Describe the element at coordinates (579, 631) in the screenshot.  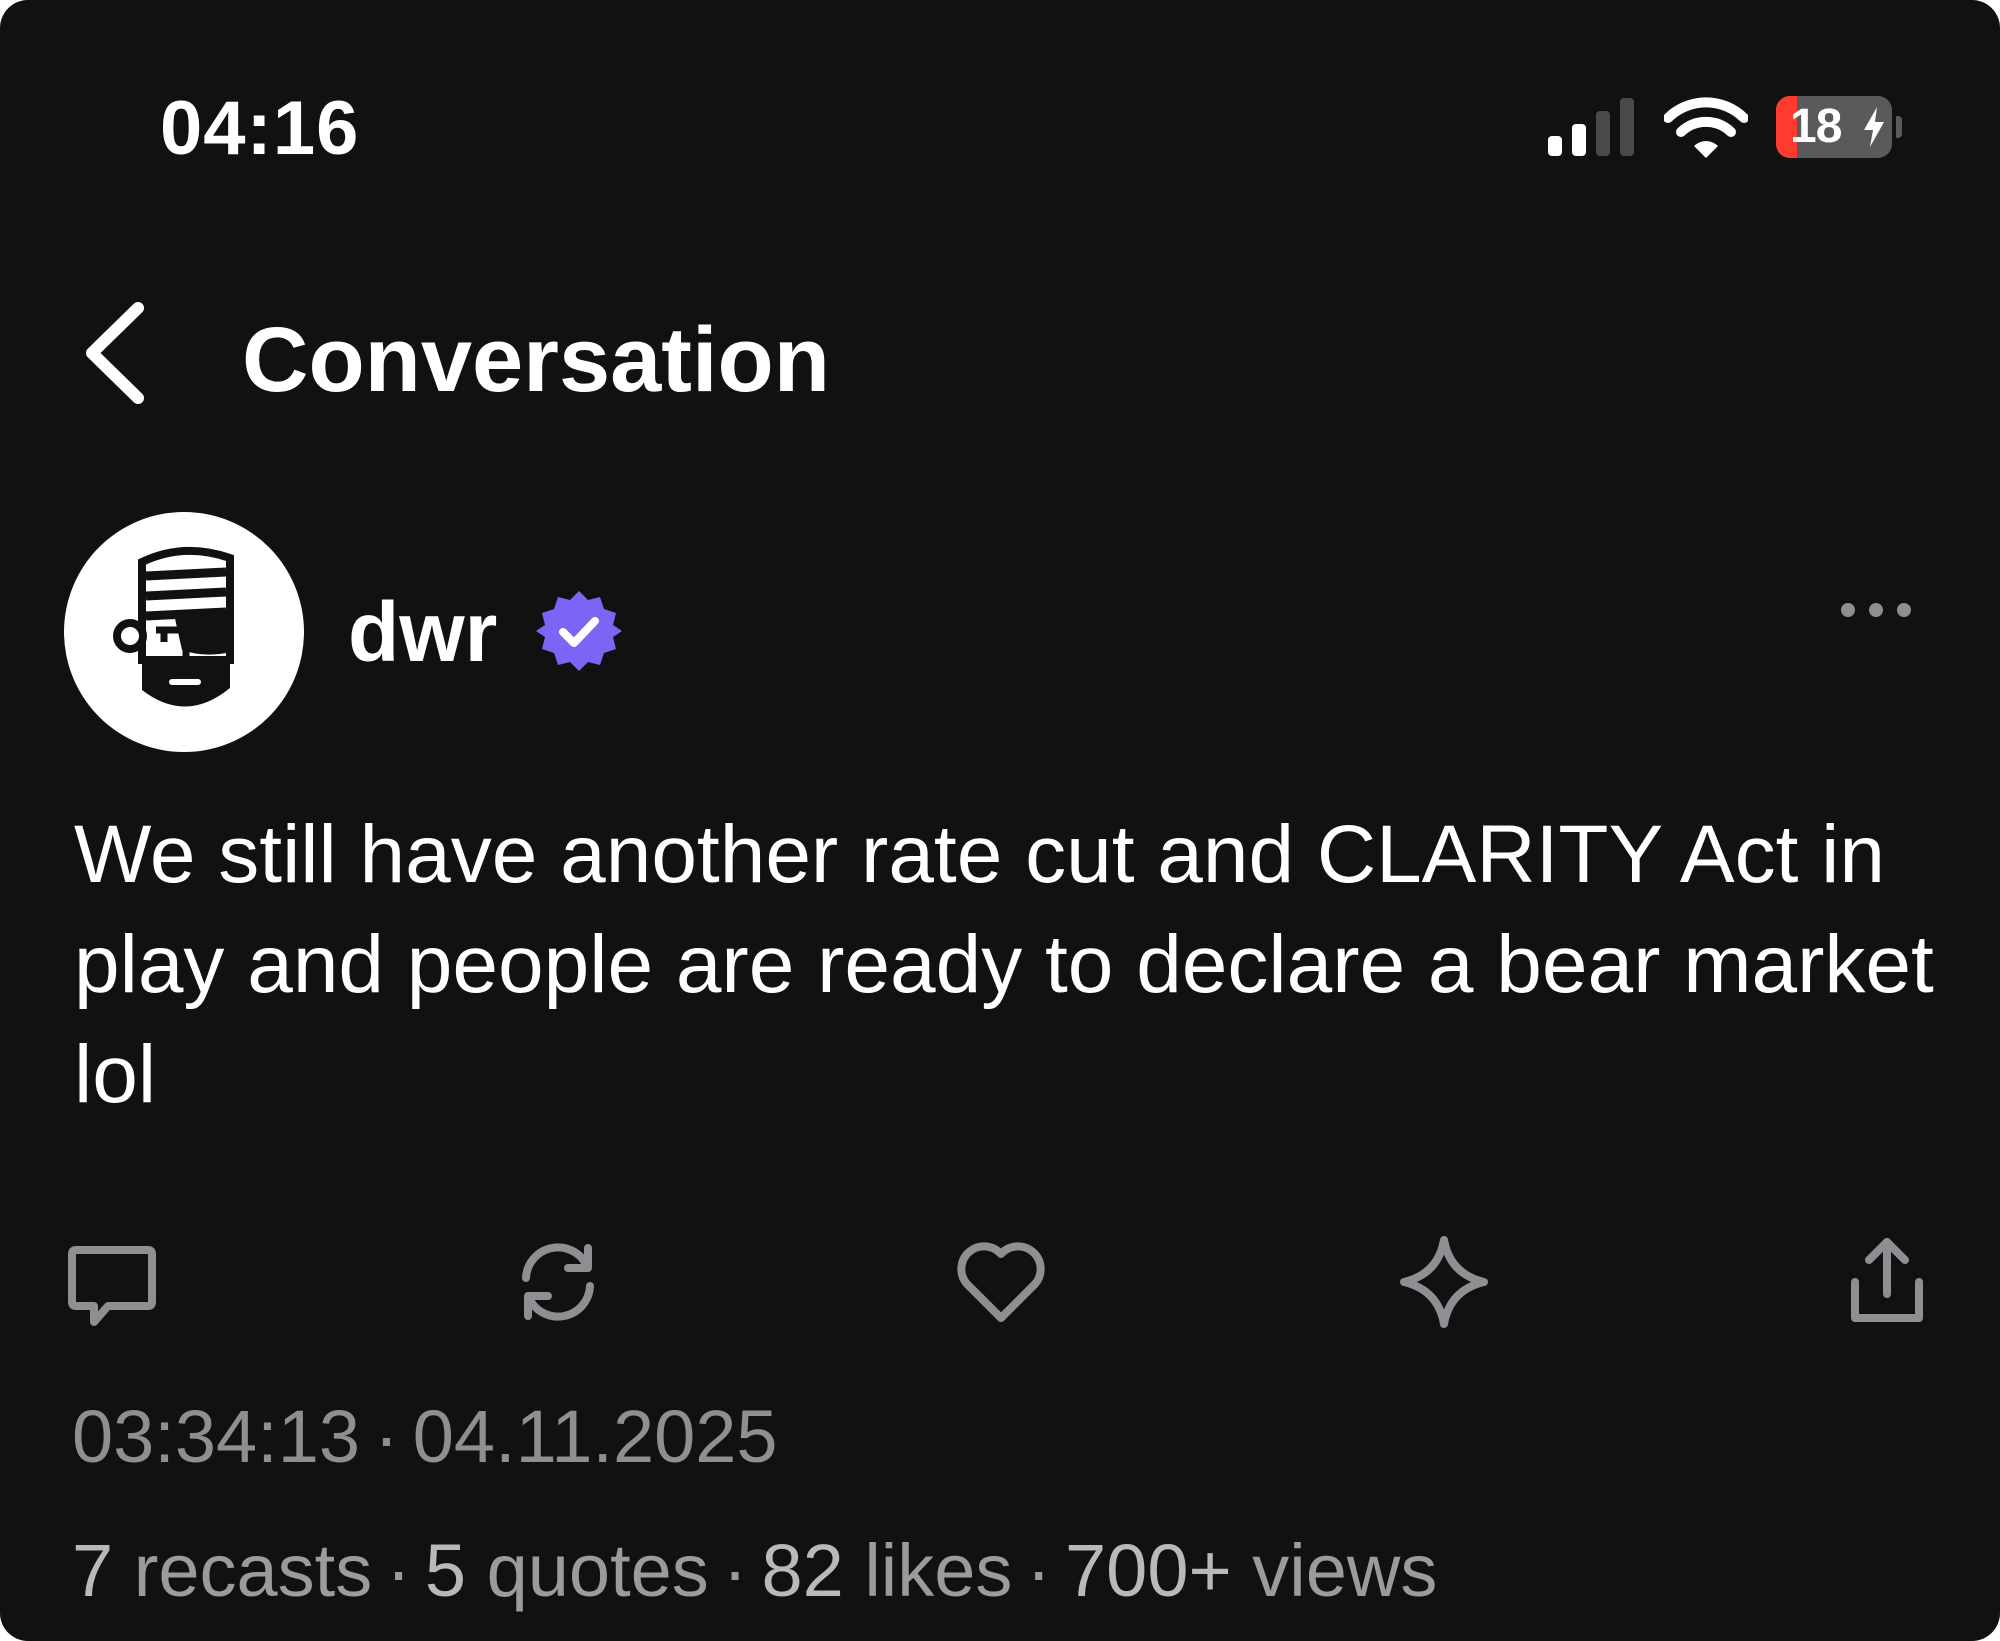
I see `verified-badge-icon` at that location.